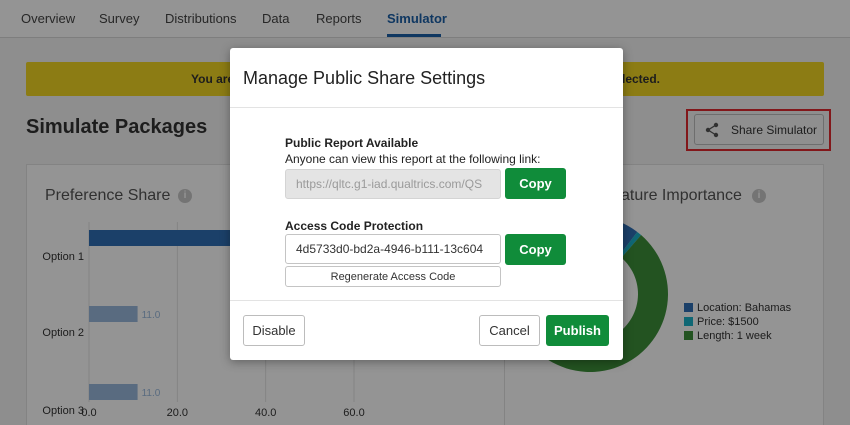 This screenshot has width=850, height=425. I want to click on access-code-heading: Access Code Protection, so click(354, 226).